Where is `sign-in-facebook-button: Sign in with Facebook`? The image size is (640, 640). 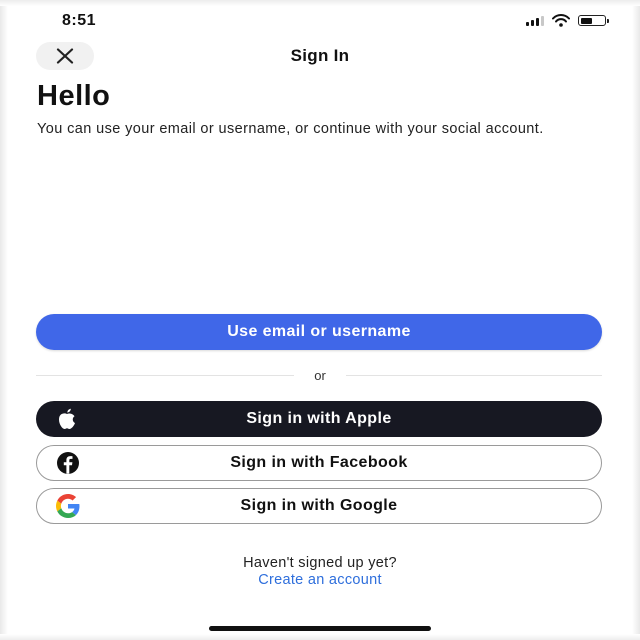
sign-in-facebook-button: Sign in with Facebook is located at coordinates (319, 463).